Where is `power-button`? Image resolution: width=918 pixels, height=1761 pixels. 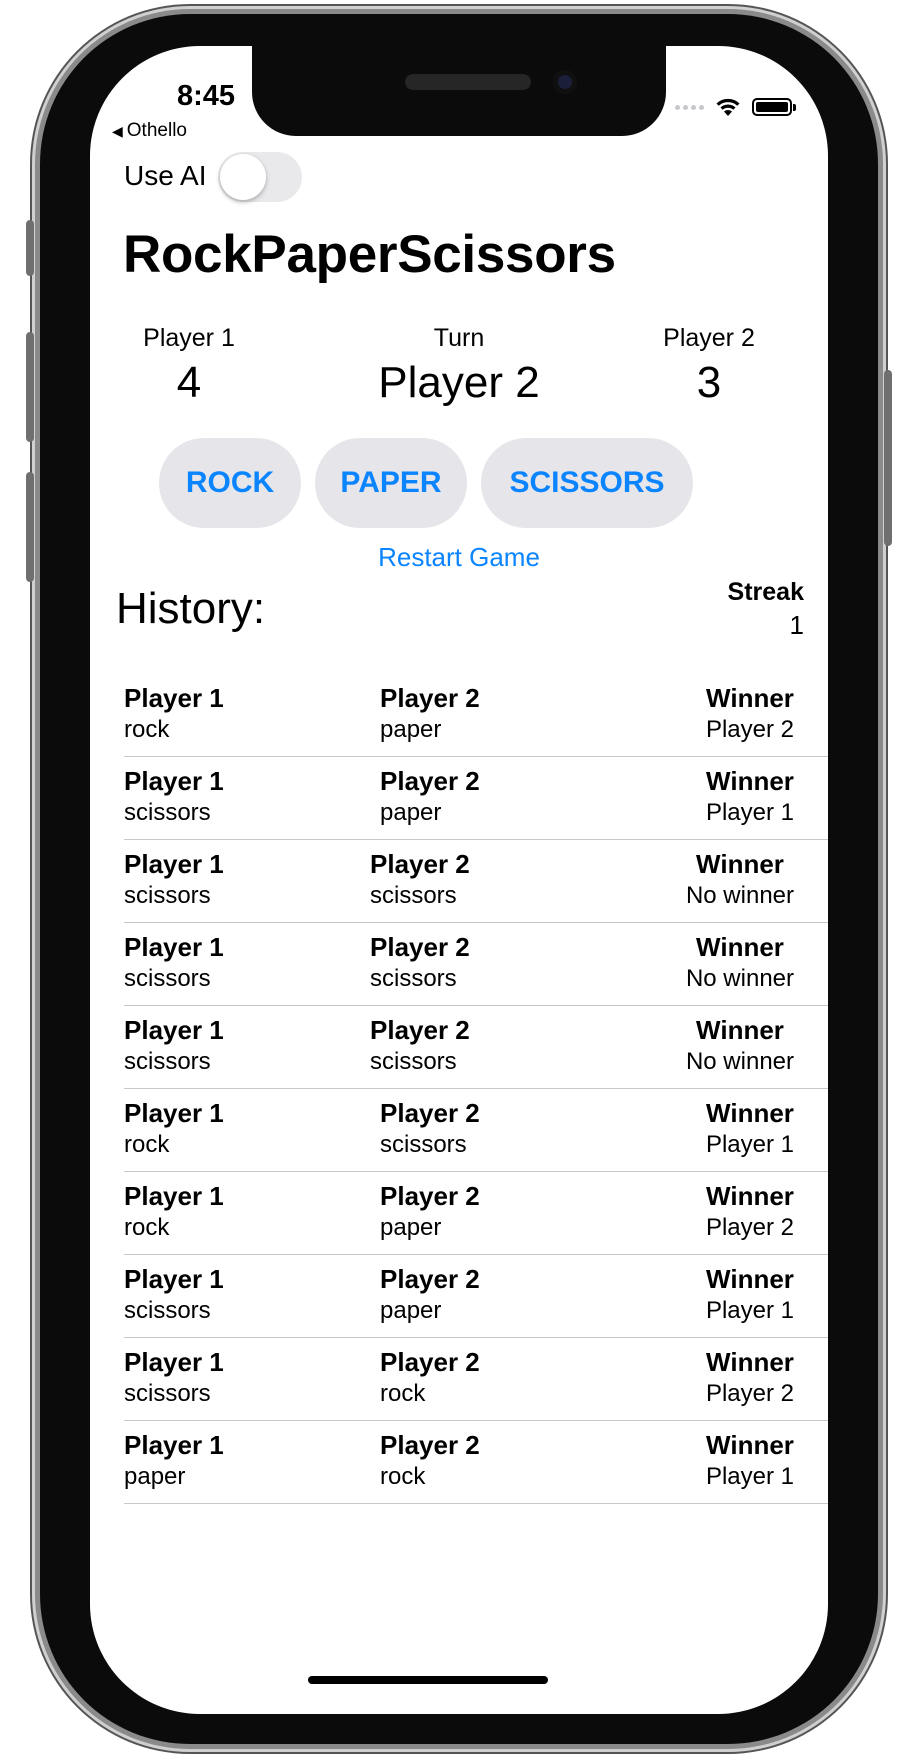
power-button is located at coordinates (888, 458).